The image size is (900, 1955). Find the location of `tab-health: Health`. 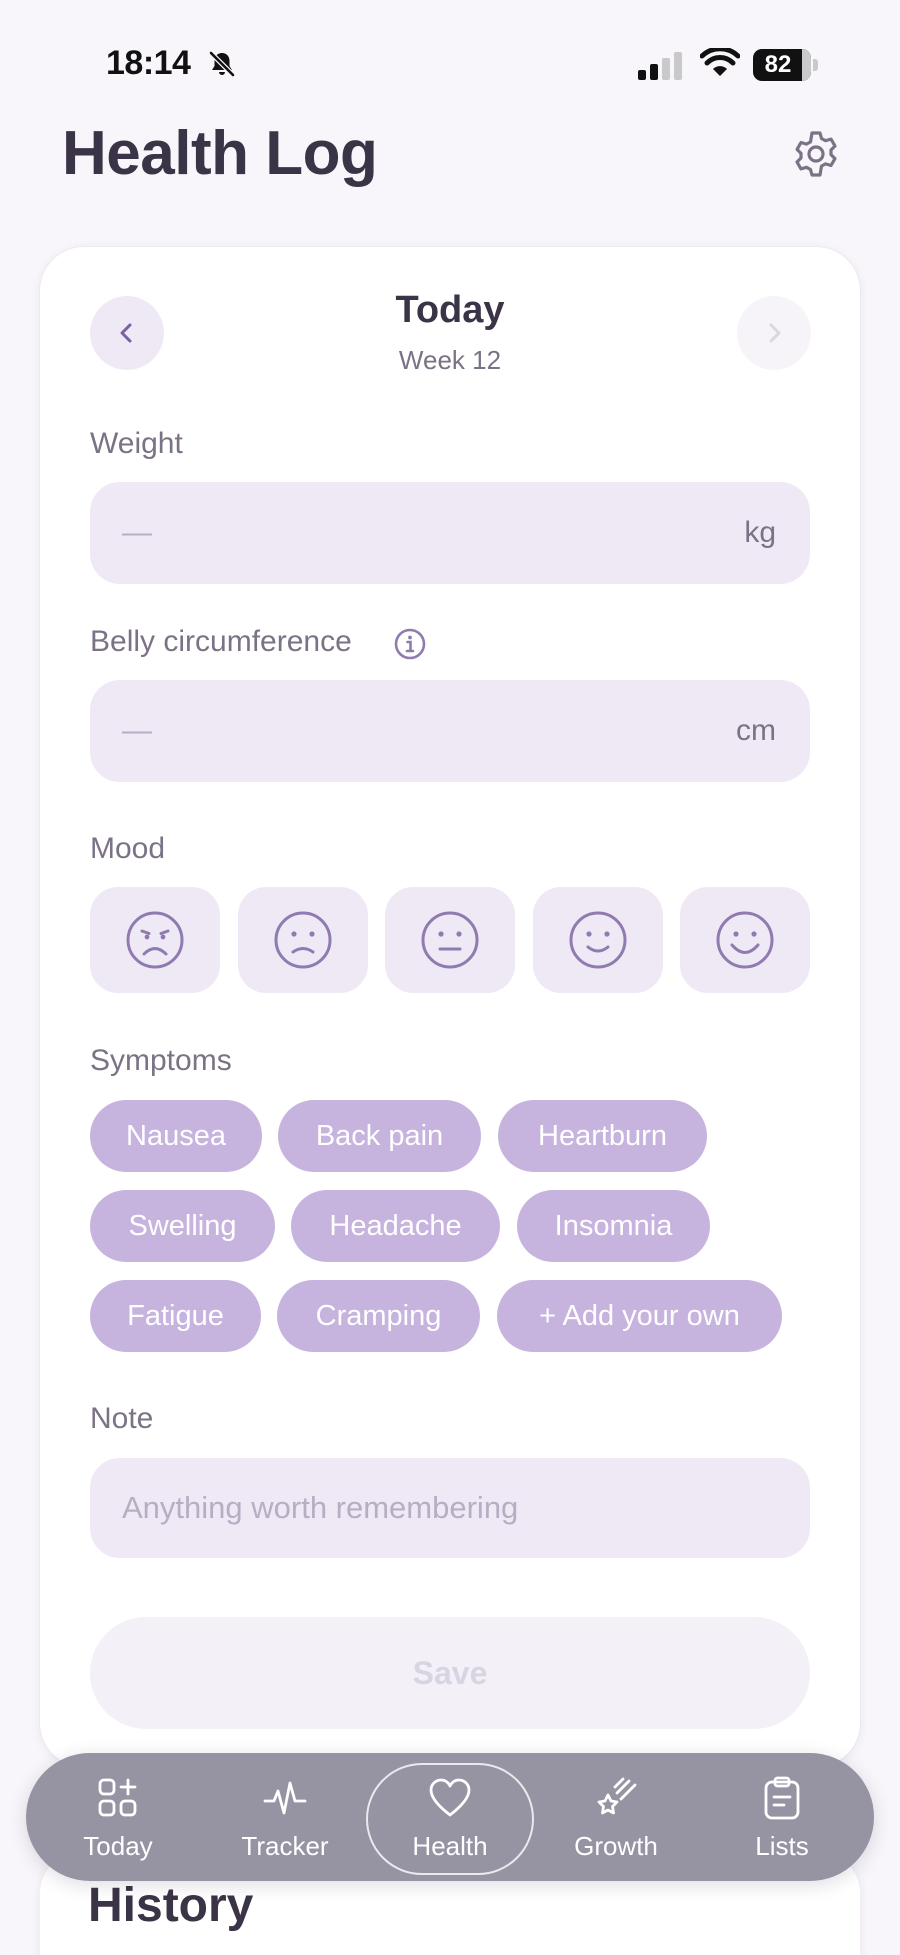

tab-health: Health is located at coordinates (450, 1817).